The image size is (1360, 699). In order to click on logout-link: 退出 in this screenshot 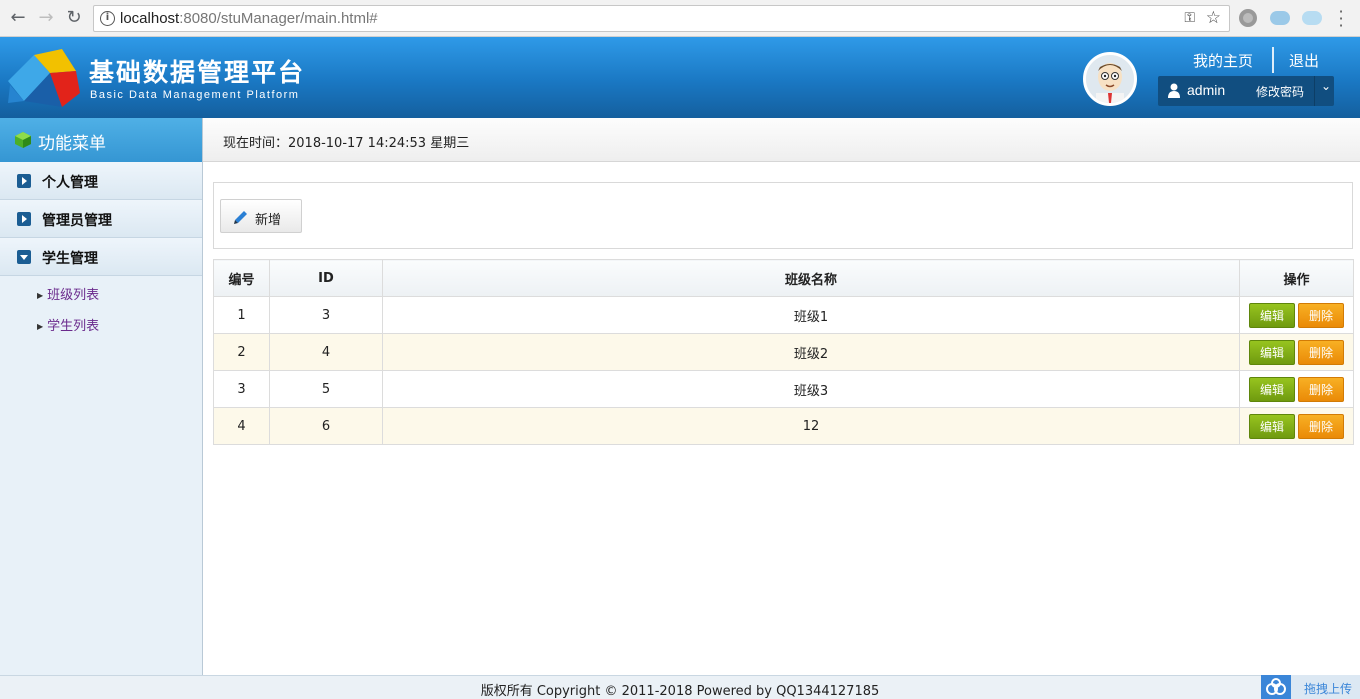, I will do `click(1304, 60)`.